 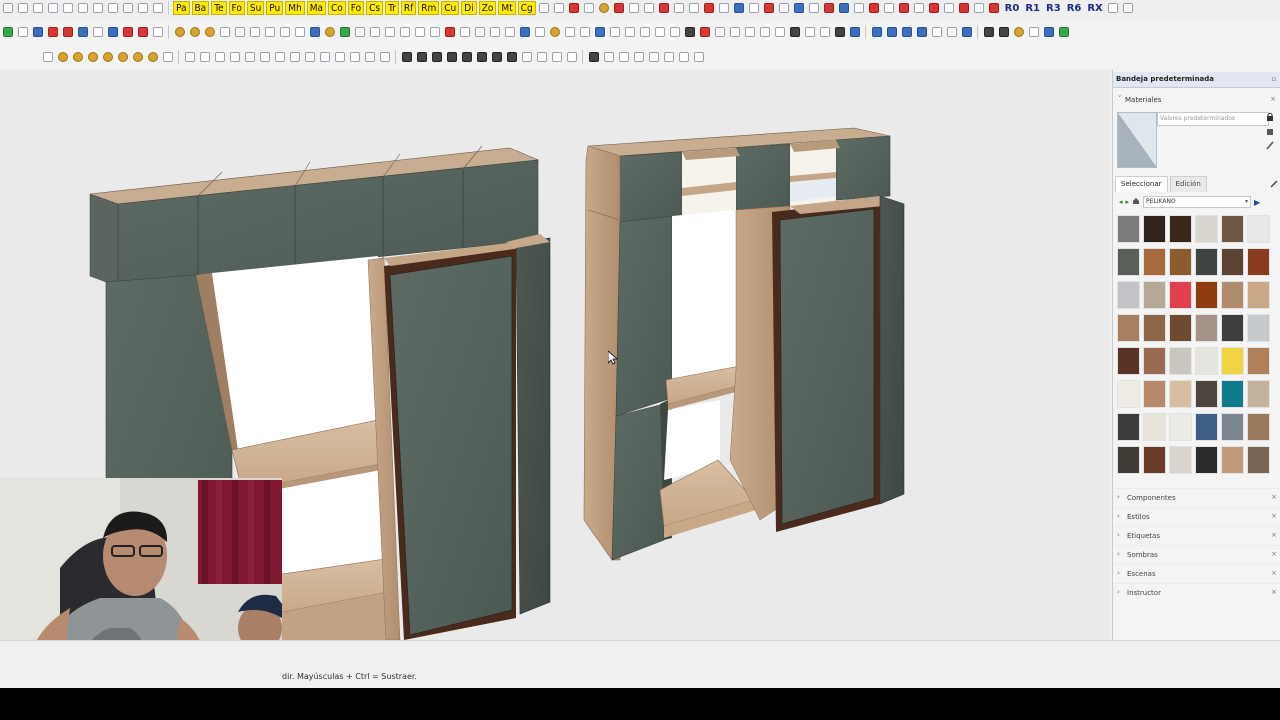 I want to click on ring-tool-icon, so click(x=152, y=57).